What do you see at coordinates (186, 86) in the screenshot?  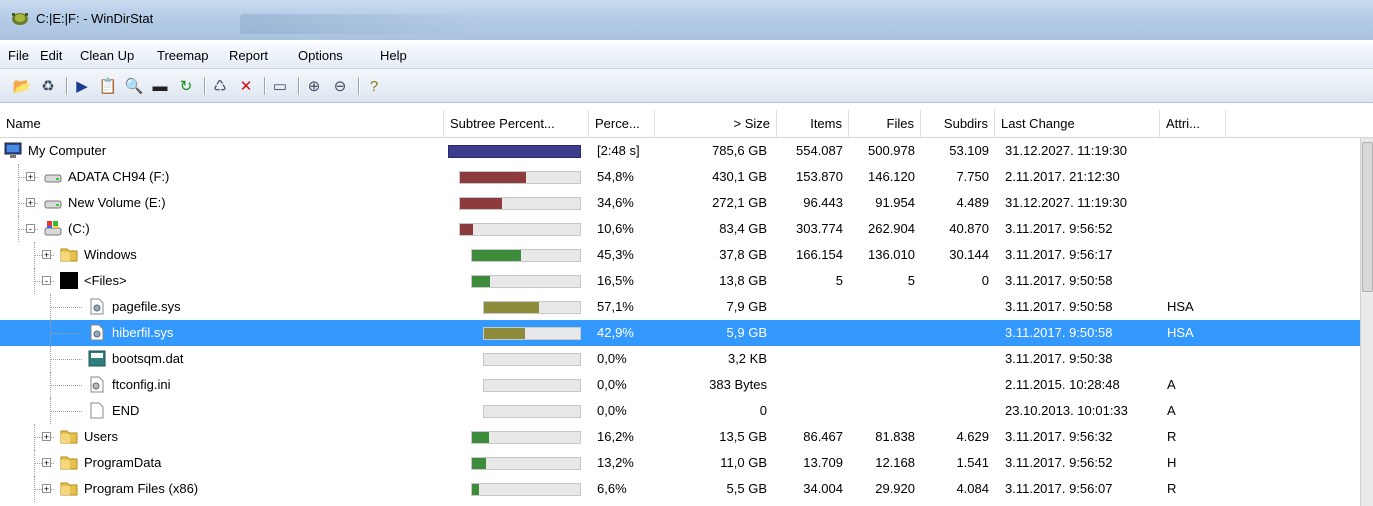 I see `refresh-green-icon: ↻` at bounding box center [186, 86].